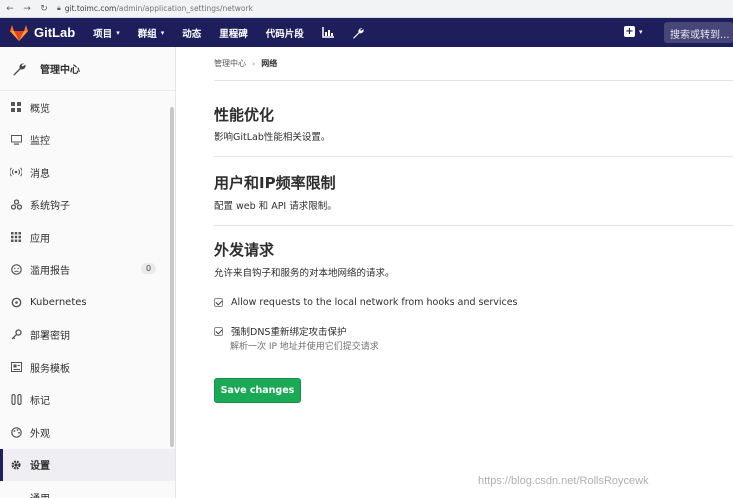 Image resolution: width=733 pixels, height=498 pixels. I want to click on url-host: git.toimc.com, so click(90, 8).